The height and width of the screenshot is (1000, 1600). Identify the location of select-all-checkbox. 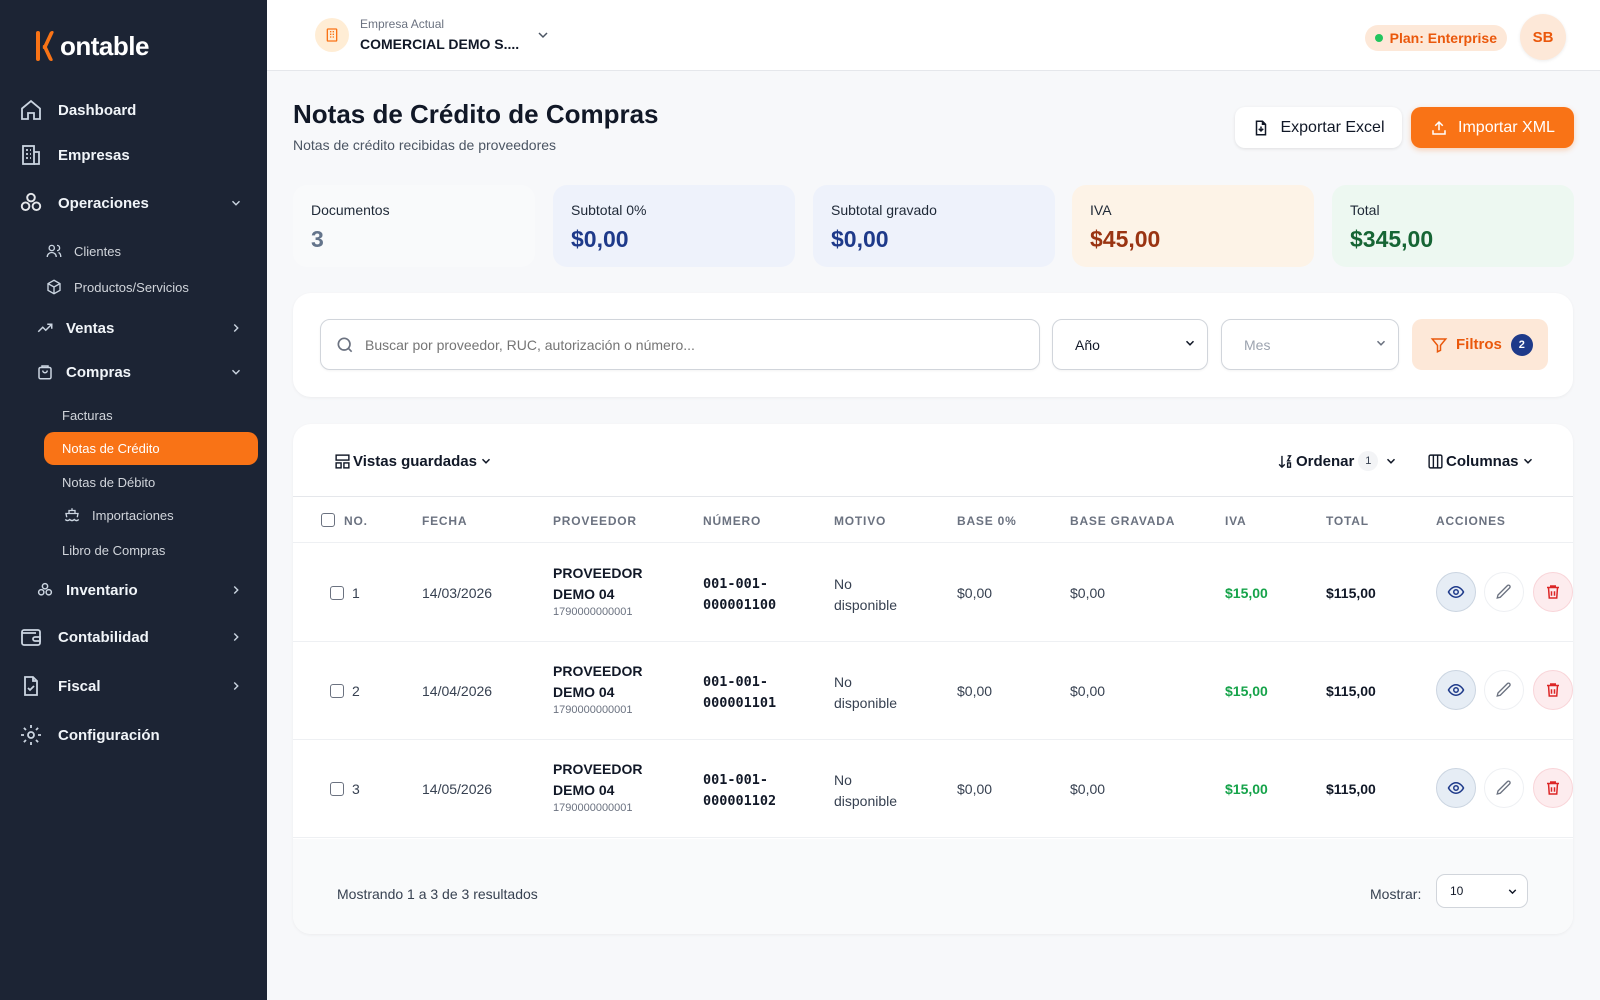
(328, 520).